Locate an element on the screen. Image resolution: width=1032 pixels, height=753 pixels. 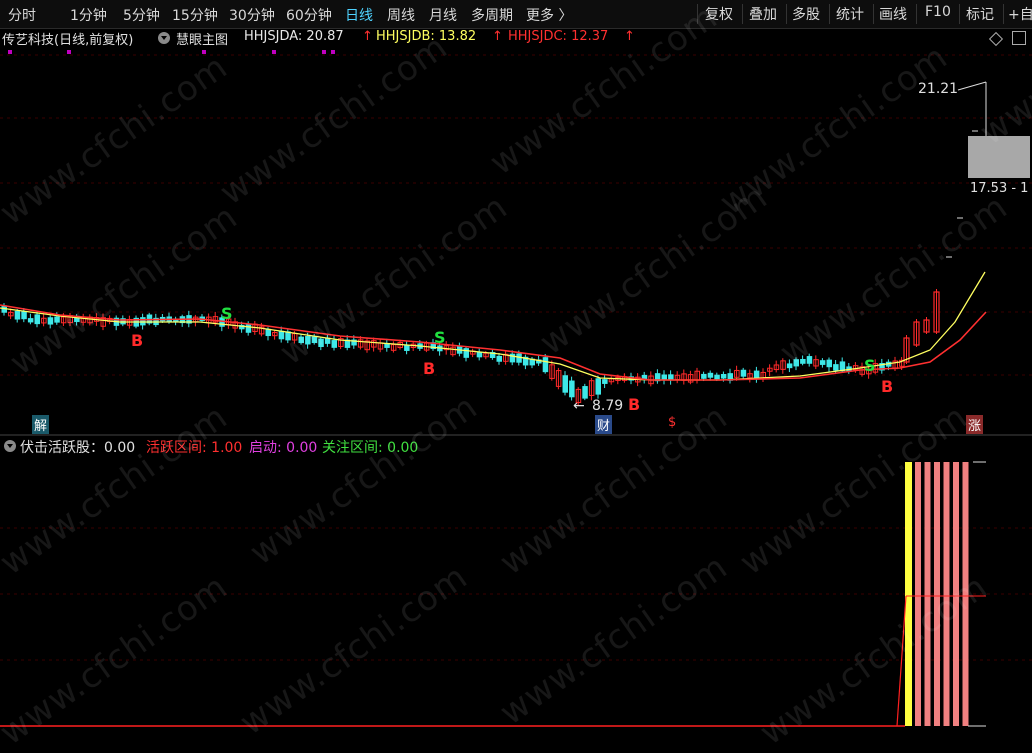
price-low-label: 8.79 is located at coordinates (608, 406).